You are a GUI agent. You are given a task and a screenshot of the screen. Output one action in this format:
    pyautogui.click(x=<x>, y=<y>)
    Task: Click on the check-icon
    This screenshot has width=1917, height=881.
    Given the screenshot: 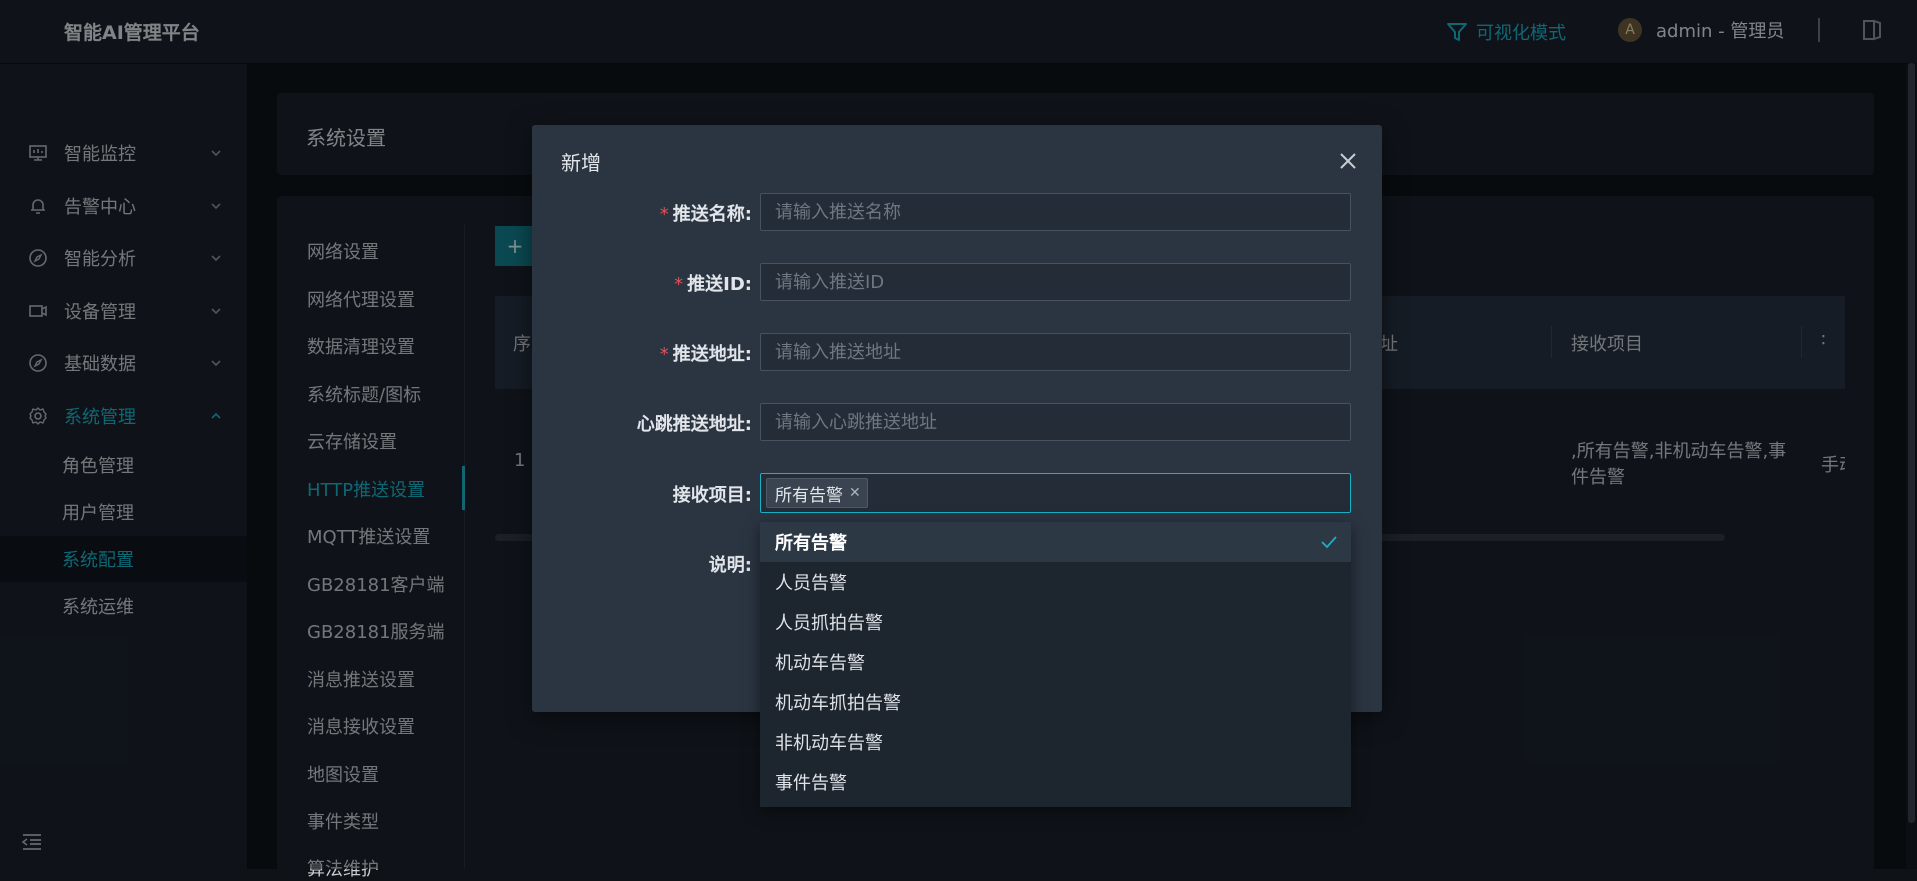 What is the action you would take?
    pyautogui.click(x=1329, y=542)
    